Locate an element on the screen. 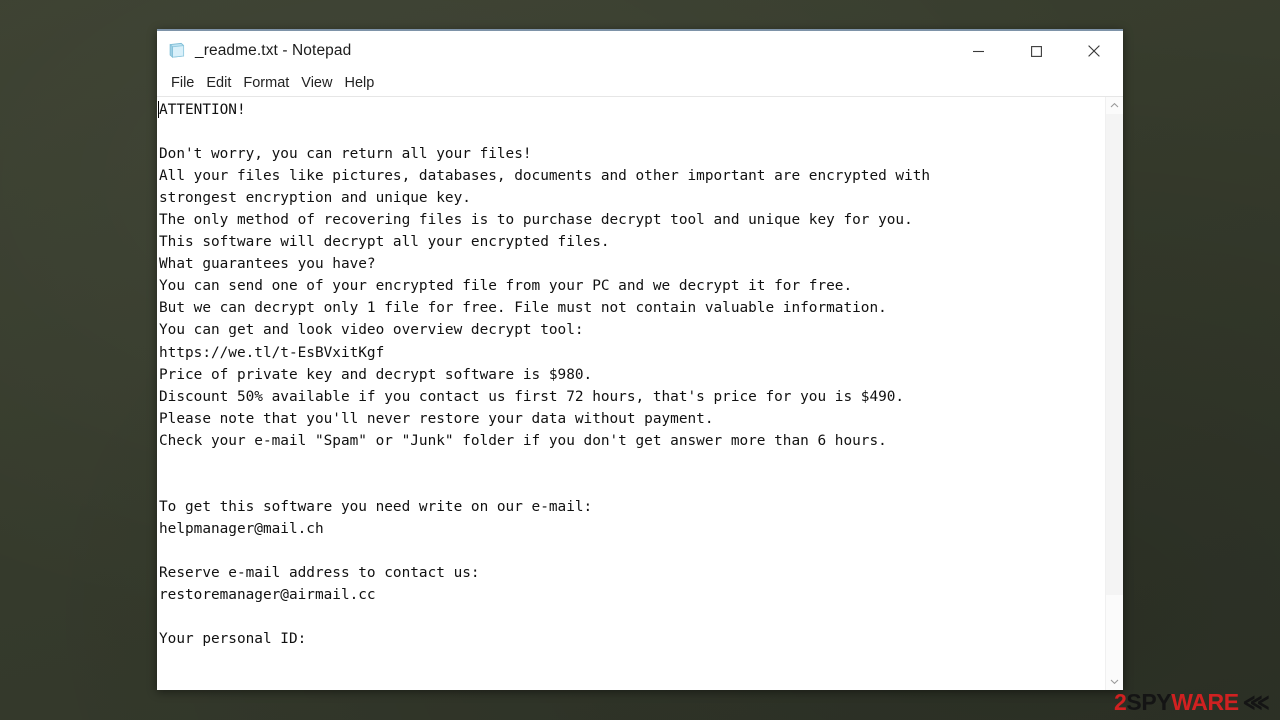 The image size is (1280, 720). close-button is located at coordinates (1094, 51).